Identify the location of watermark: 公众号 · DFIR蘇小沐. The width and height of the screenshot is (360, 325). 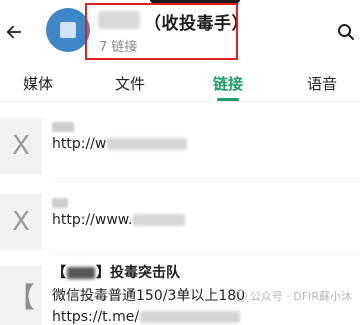
(293, 296).